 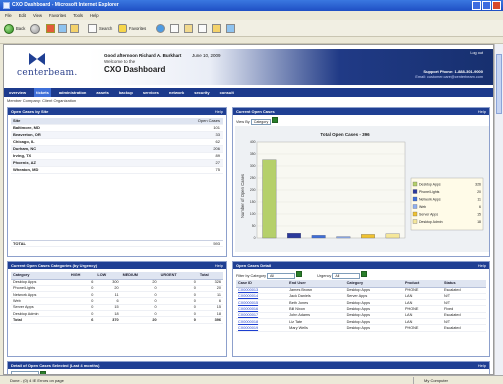 What do you see at coordinates (94, 15) in the screenshot?
I see `menu-help: Help` at bounding box center [94, 15].